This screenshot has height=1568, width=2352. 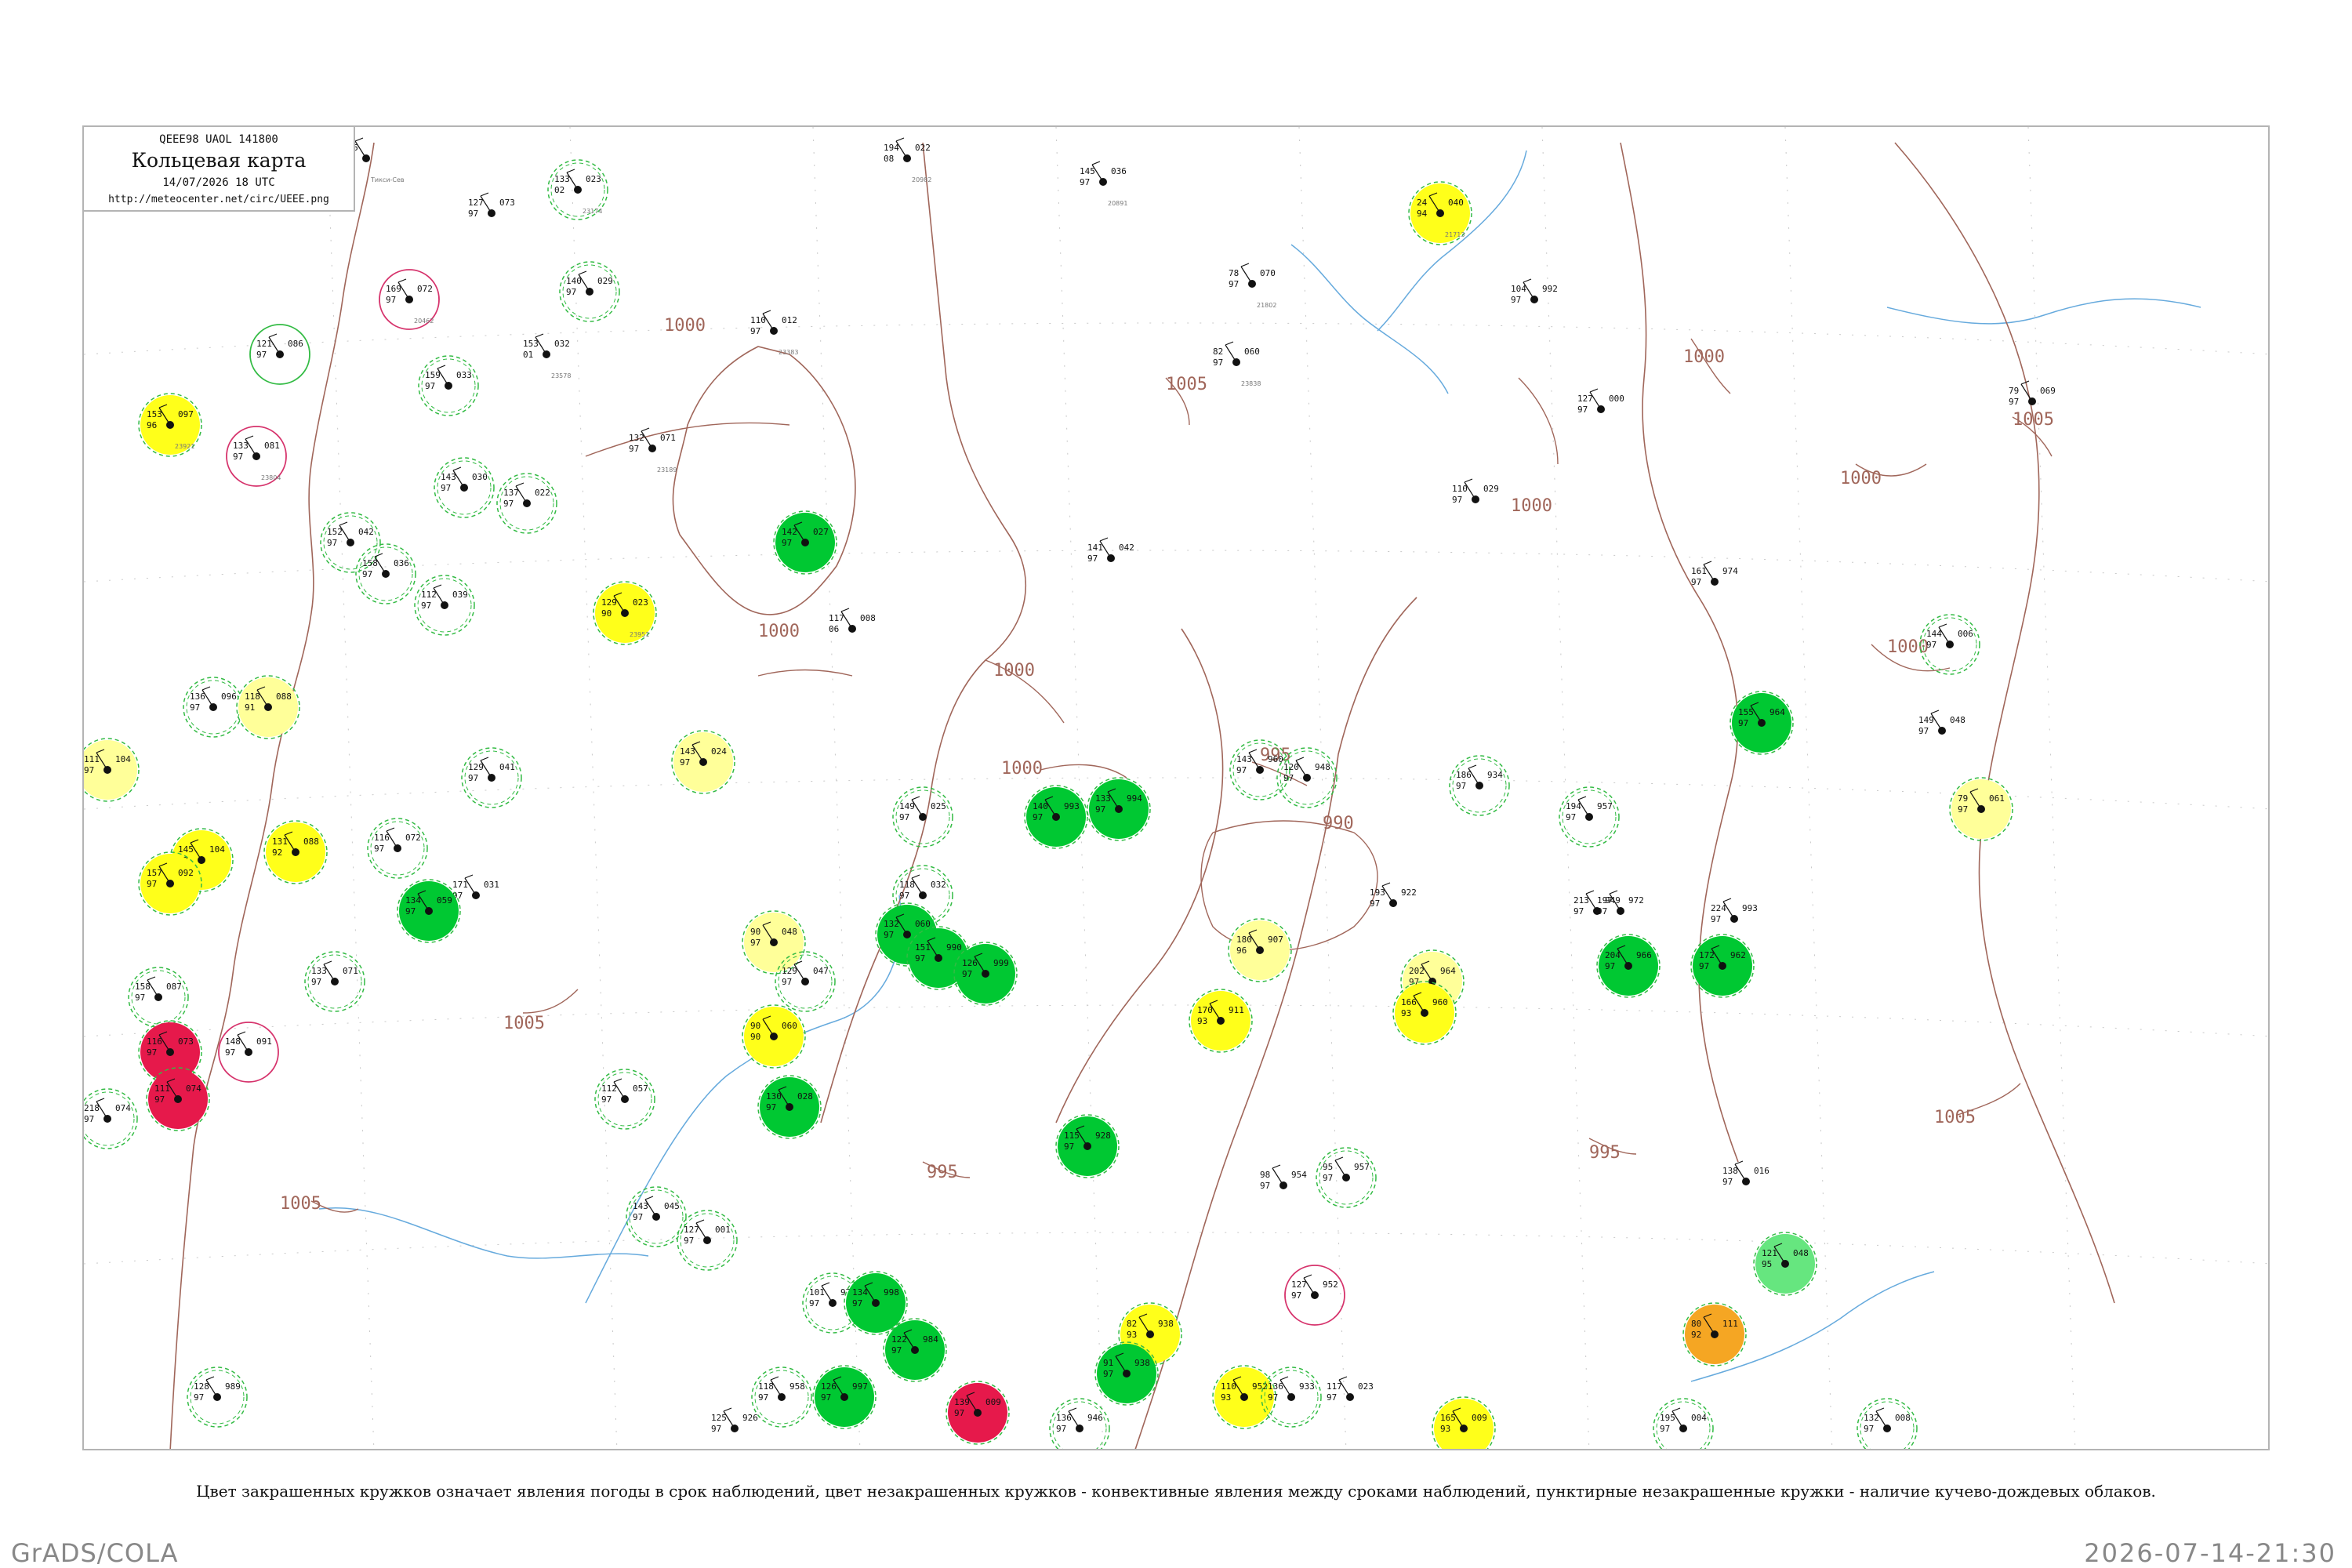 I want to click on station-marker: 127 000 97, so click(x=1600, y=402).